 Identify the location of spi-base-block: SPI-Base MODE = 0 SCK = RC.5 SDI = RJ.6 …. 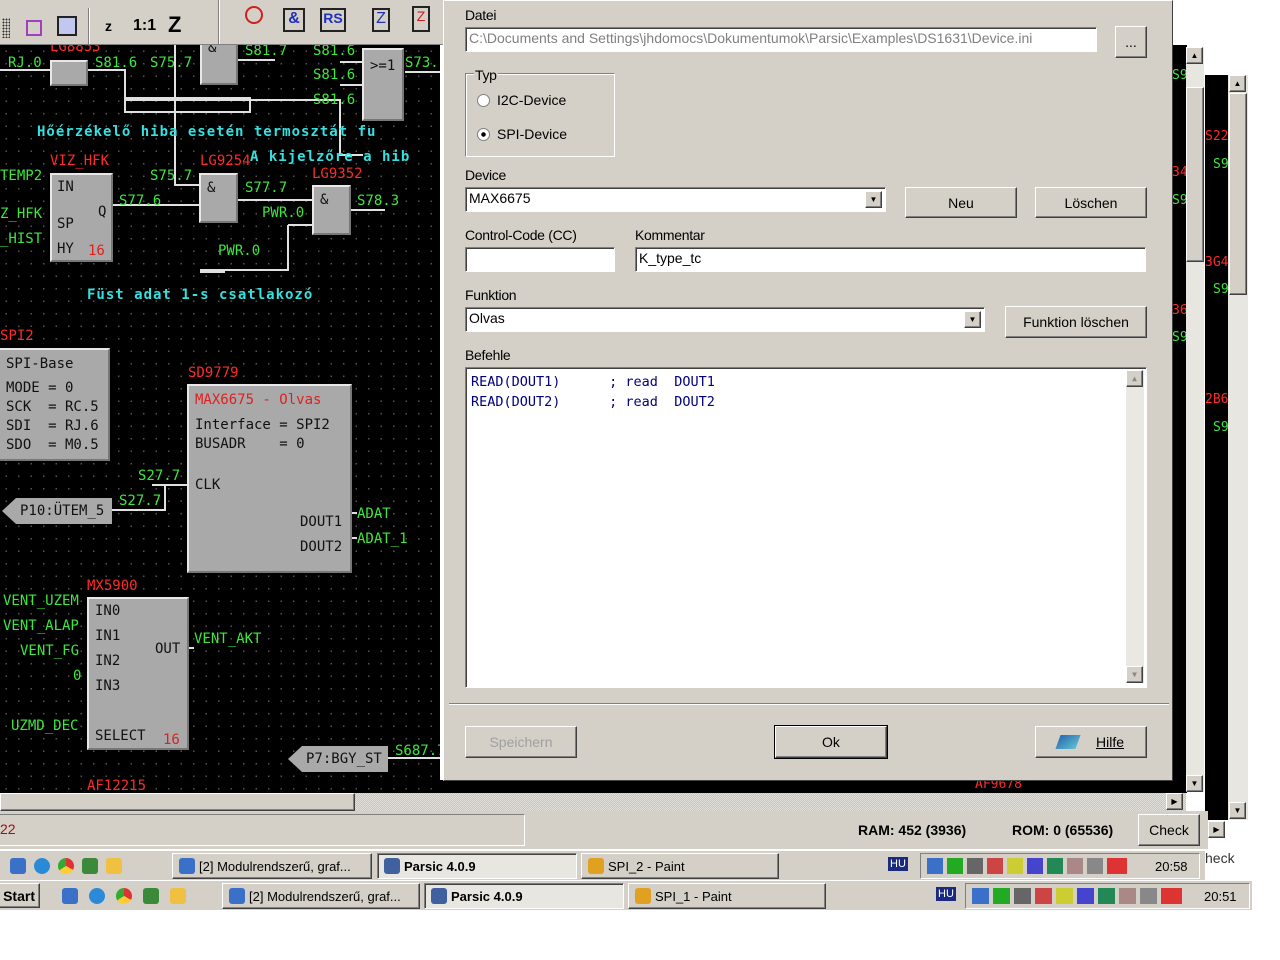
(55, 404).